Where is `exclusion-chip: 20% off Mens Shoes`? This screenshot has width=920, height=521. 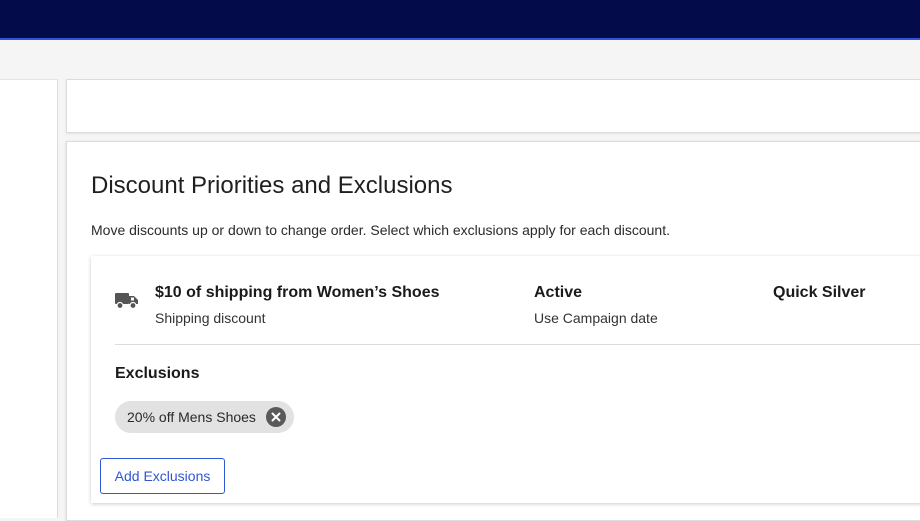 exclusion-chip: 20% off Mens Shoes is located at coordinates (204, 417).